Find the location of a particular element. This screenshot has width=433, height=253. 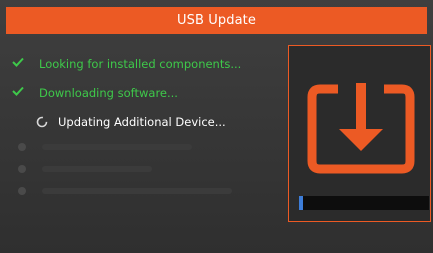

download-icon is located at coordinates (361, 128).